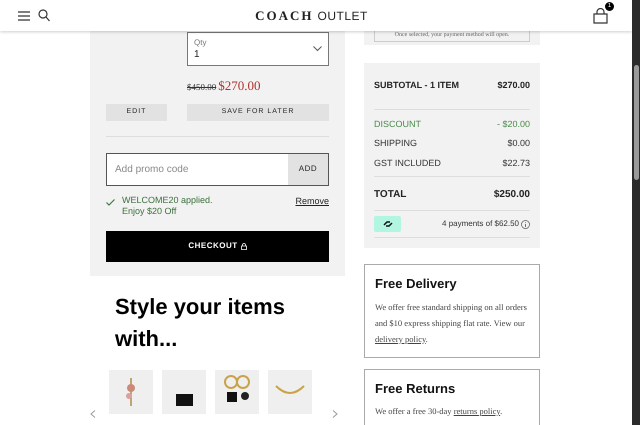  Describe the element at coordinates (636, 212) in the screenshot. I see `scrollbar` at that location.